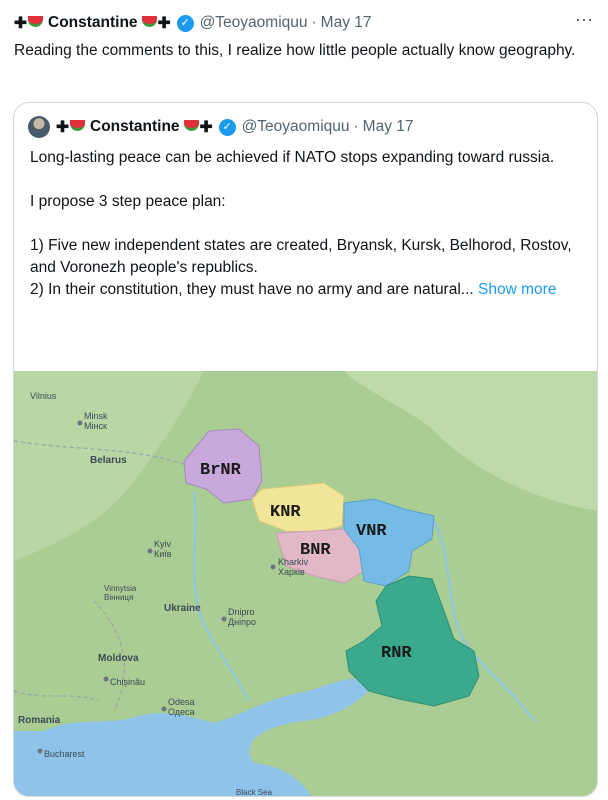 The height and width of the screenshot is (800, 608). What do you see at coordinates (64, 754) in the screenshot?
I see `place-label-bucharest: Bucharest` at bounding box center [64, 754].